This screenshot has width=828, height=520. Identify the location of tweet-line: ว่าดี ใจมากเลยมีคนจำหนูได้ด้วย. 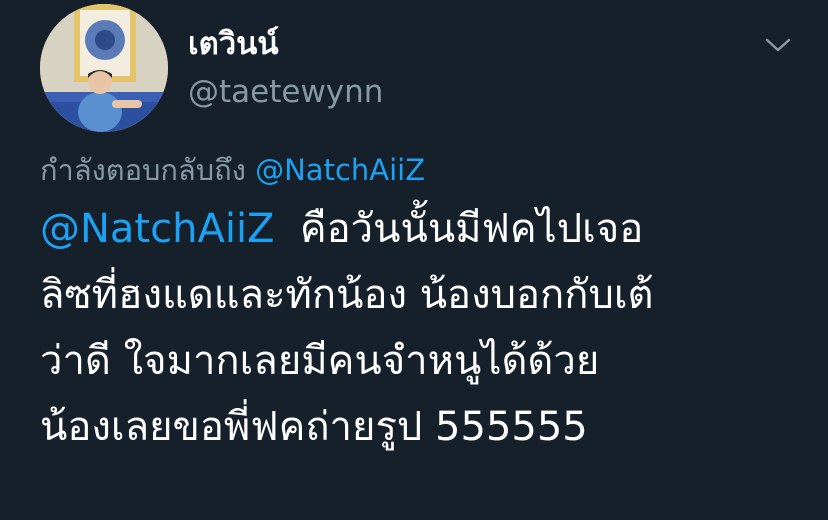
(320, 361).